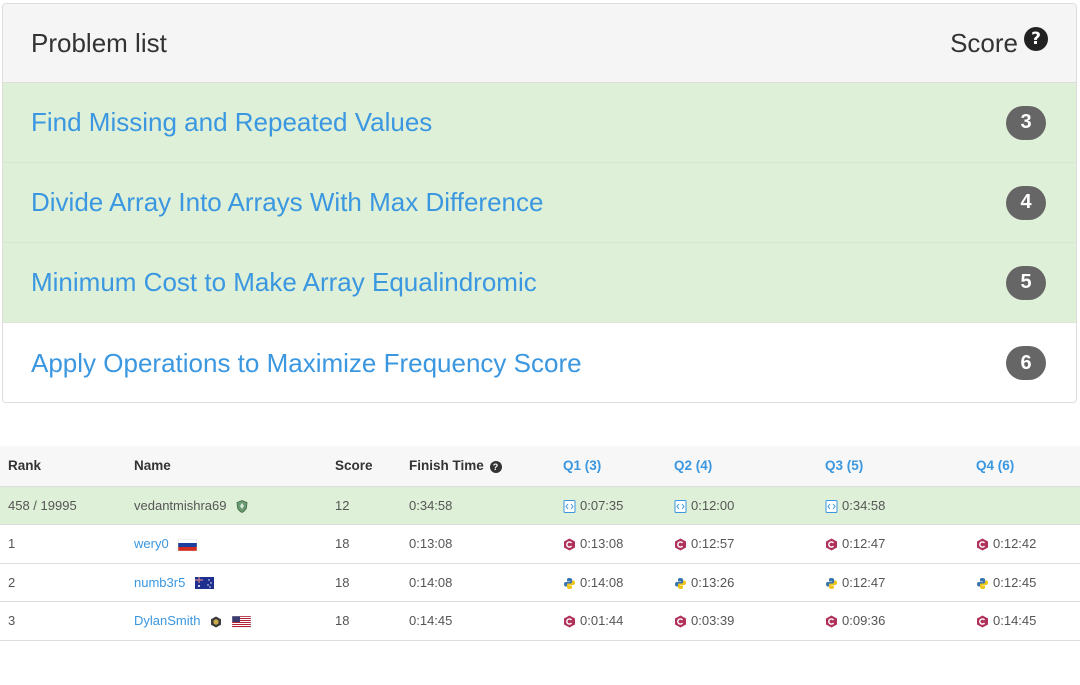 This screenshot has height=685, width=1080. I want to click on finish-time-cell: 0:34:58, so click(486, 505).